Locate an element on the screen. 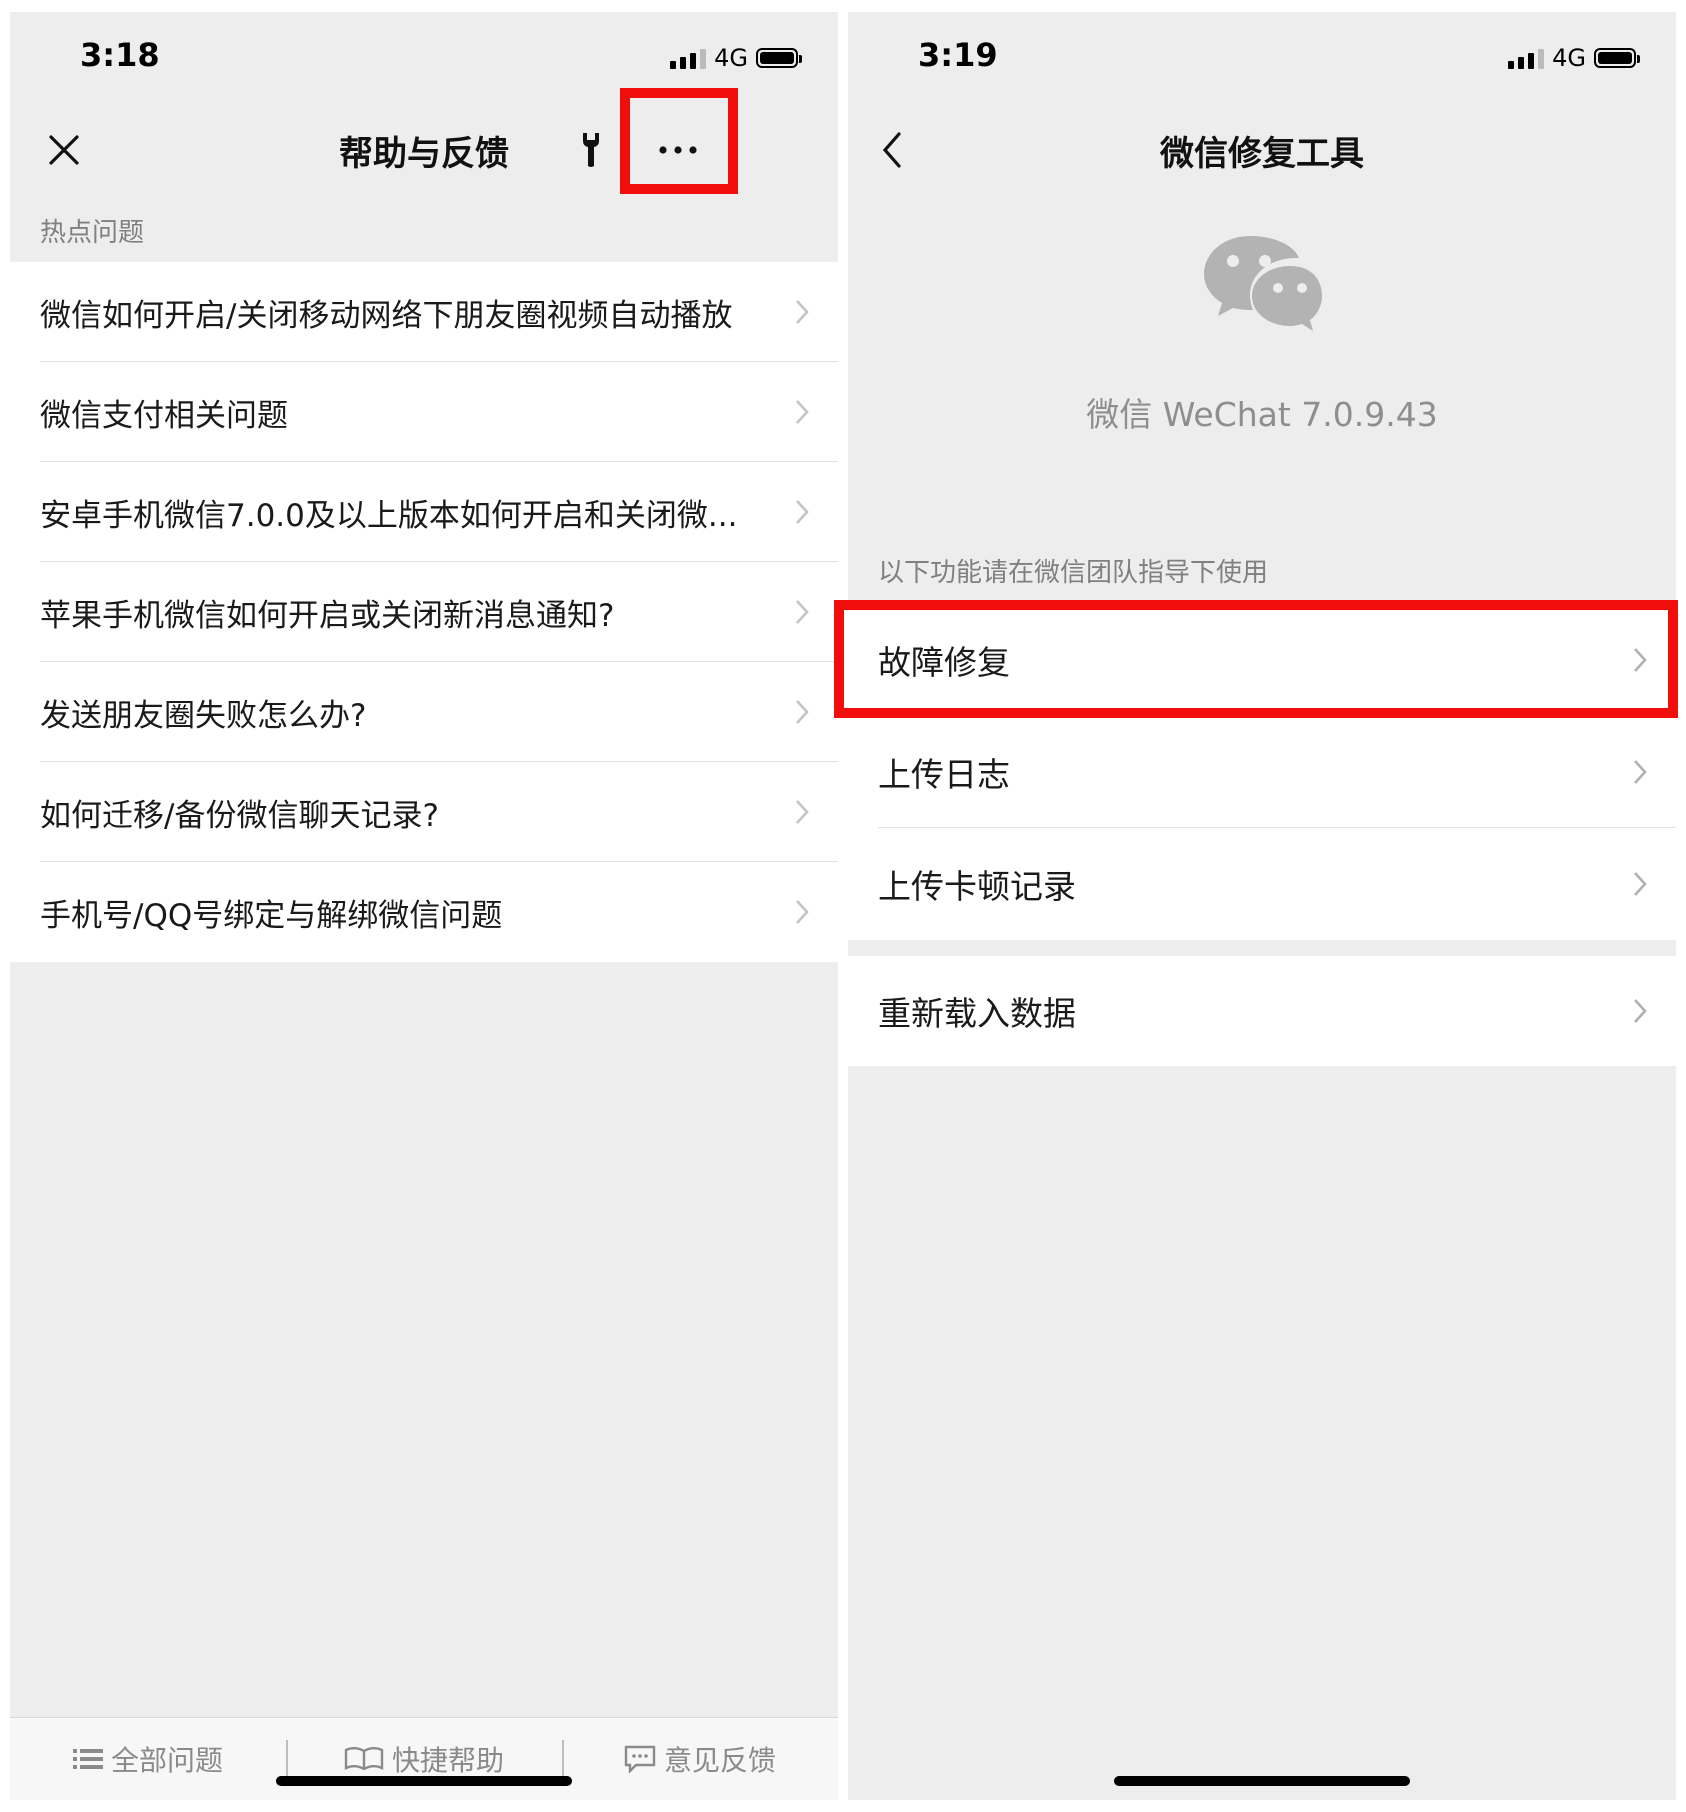 This screenshot has height=1812, width=1686. faq-item: 微信如何开启/关闭移动网络下朋友圈视频自动播放 is located at coordinates (424, 312).